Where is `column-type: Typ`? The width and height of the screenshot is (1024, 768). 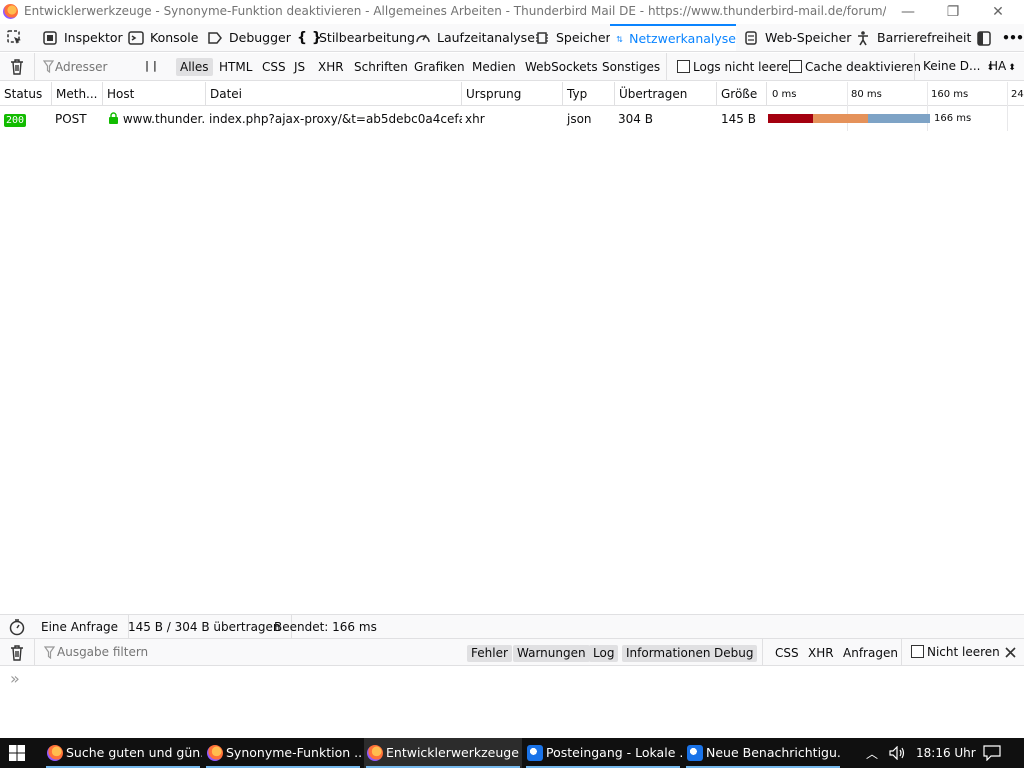 column-type: Typ is located at coordinates (589, 94).